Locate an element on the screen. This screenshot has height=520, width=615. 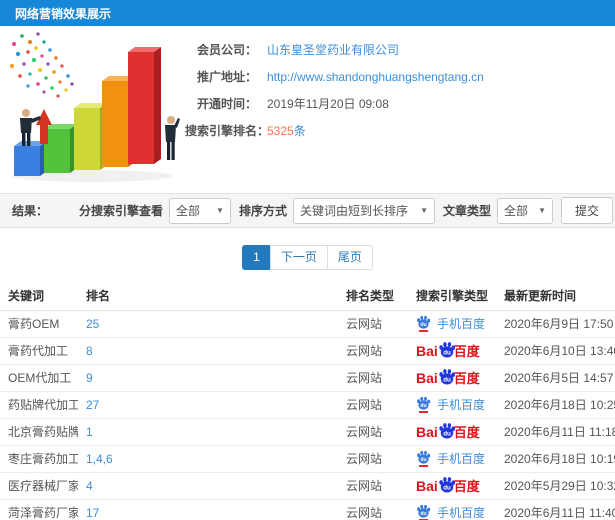
bar-green is located at coordinates (60, 148).